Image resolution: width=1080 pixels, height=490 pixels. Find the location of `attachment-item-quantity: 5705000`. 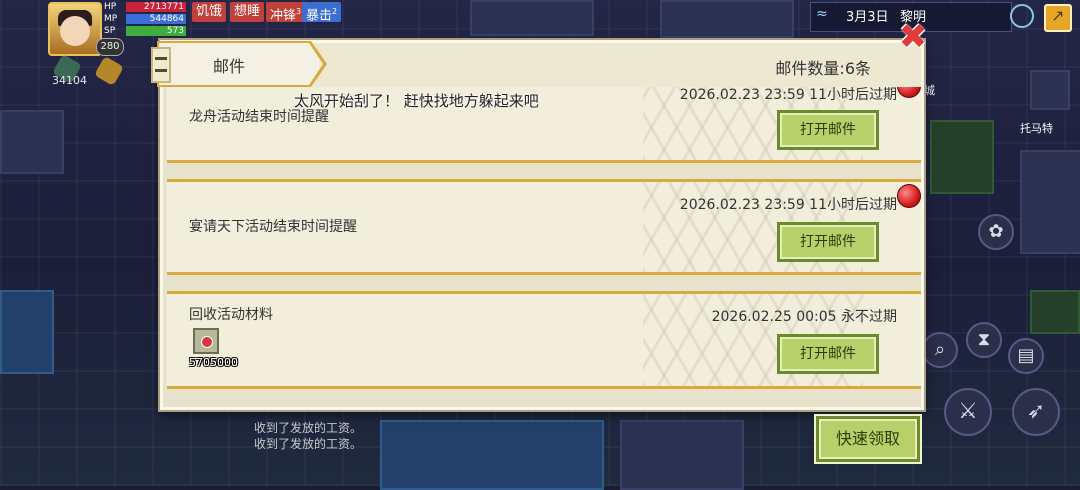

attachment-item-quantity: 5705000 is located at coordinates (213, 362).